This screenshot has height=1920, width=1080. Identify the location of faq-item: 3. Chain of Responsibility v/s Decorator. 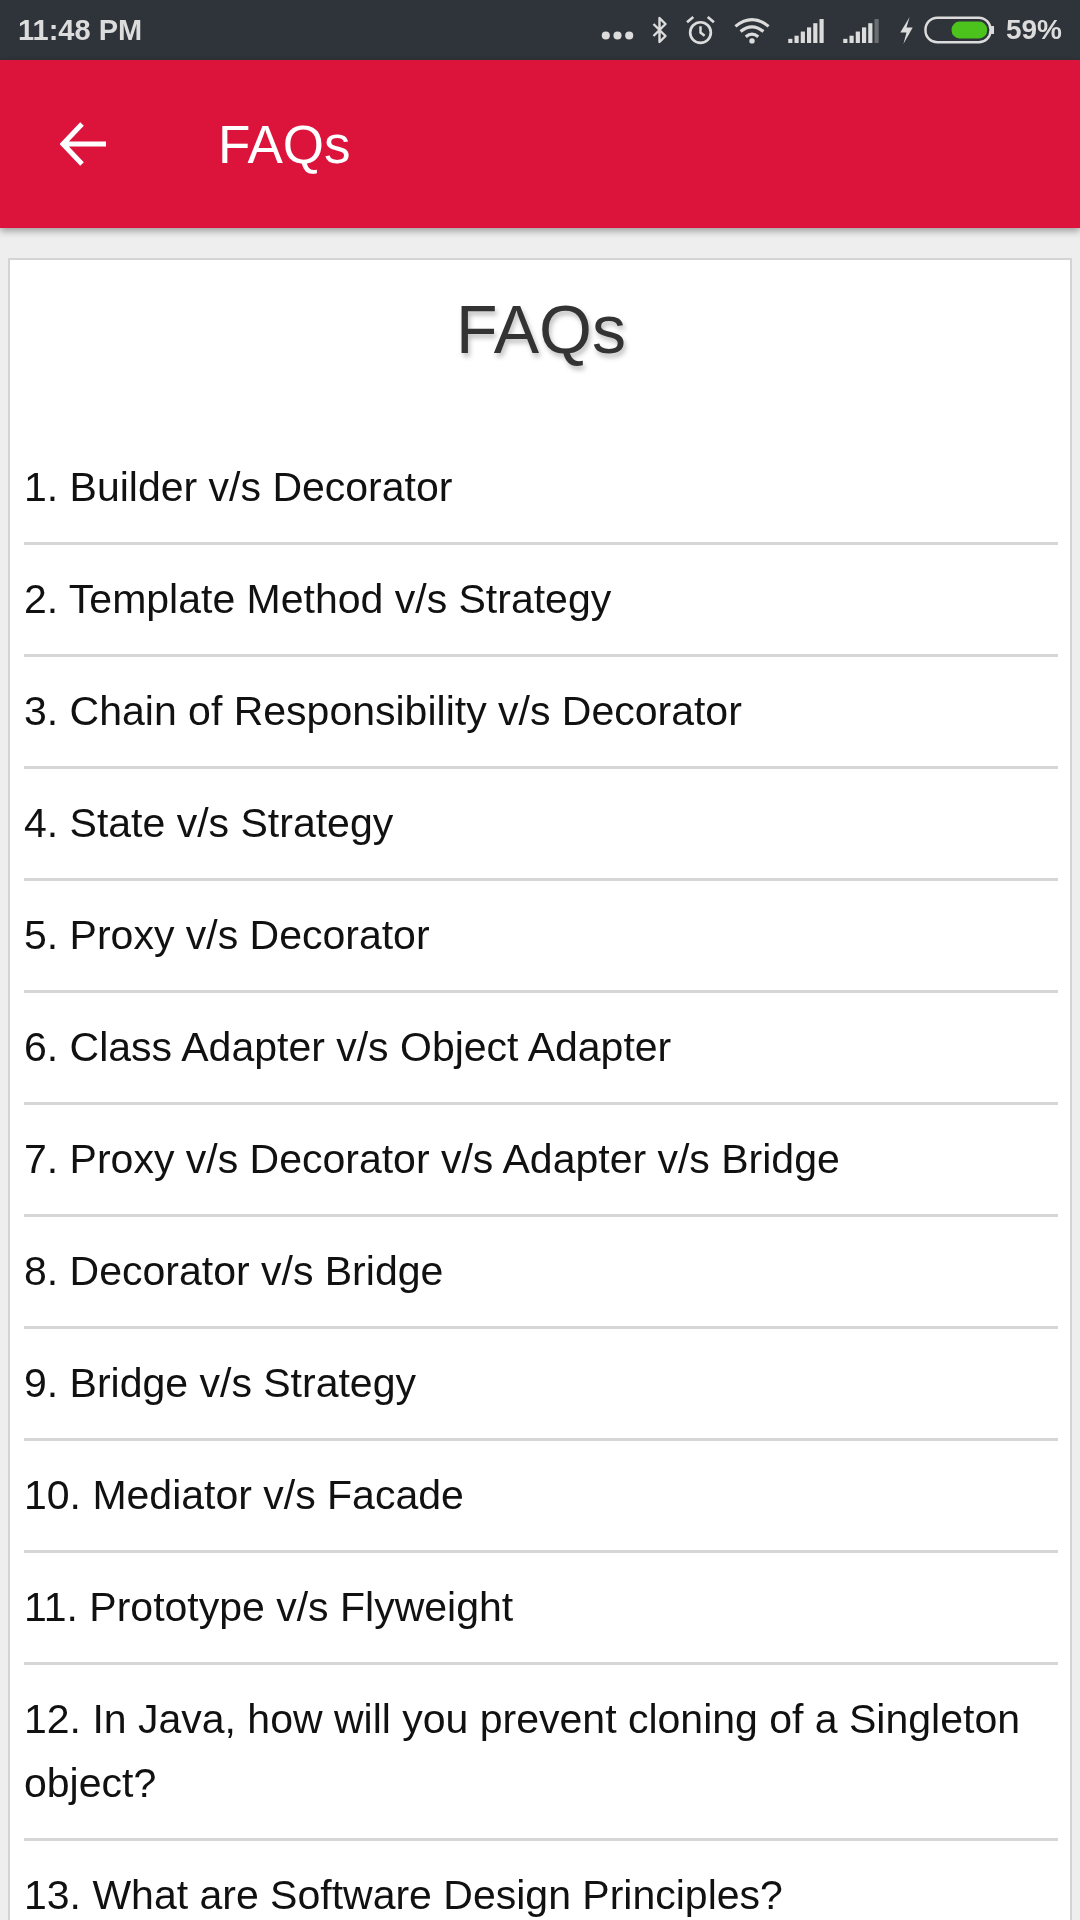
(541, 713).